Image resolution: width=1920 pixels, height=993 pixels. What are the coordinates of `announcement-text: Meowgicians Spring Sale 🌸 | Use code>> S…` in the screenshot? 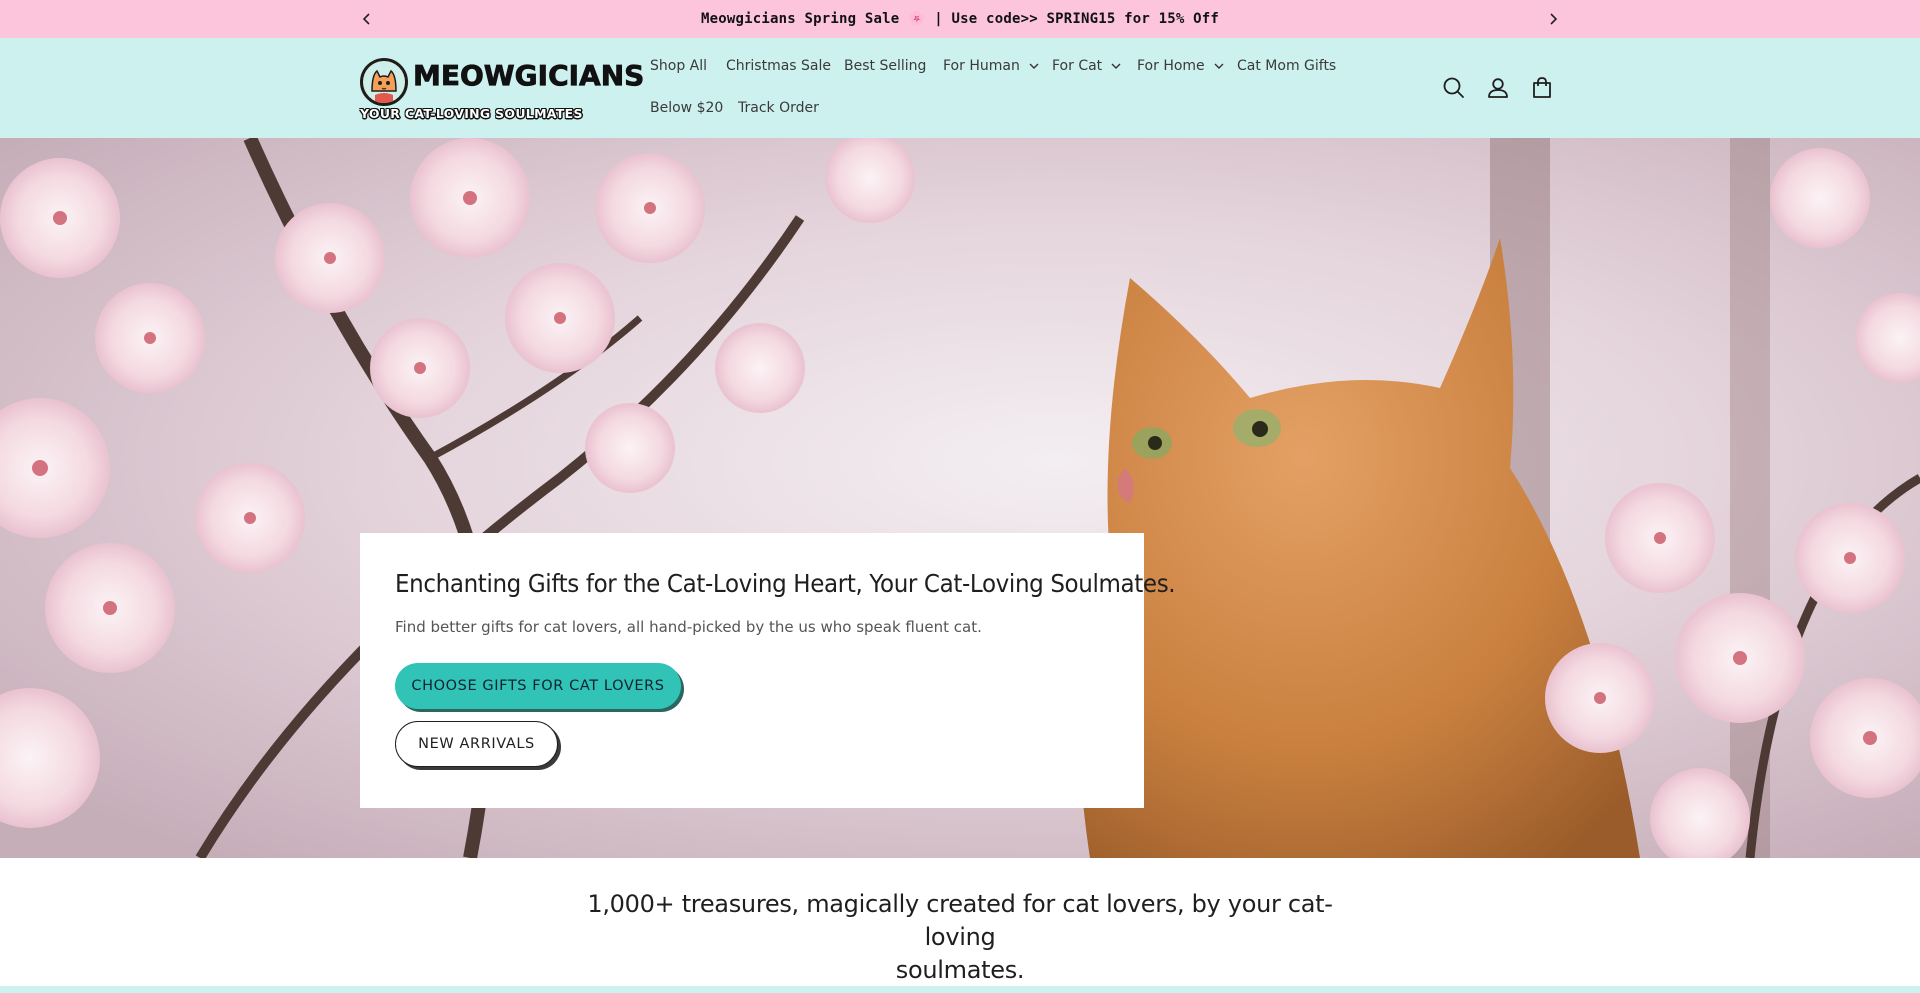 It's located at (960, 19).